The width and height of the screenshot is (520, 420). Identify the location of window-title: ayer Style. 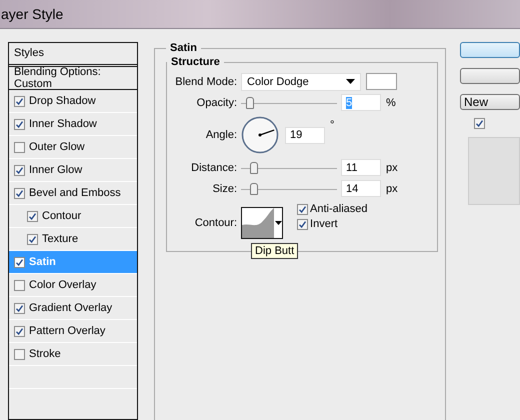
(32, 14).